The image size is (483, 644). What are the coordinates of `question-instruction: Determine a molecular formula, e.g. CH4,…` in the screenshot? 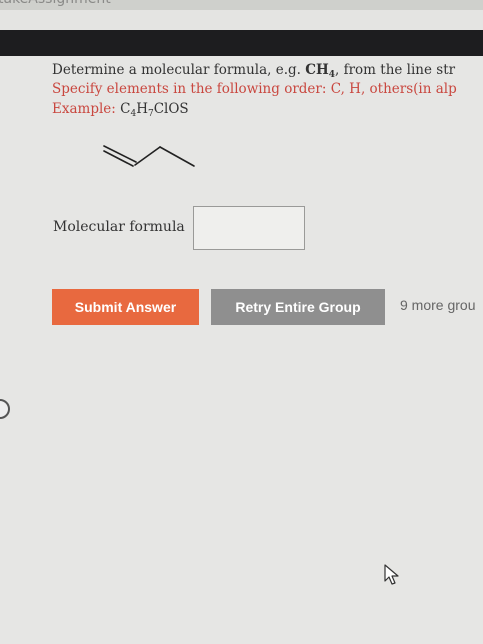 It's located at (254, 71).